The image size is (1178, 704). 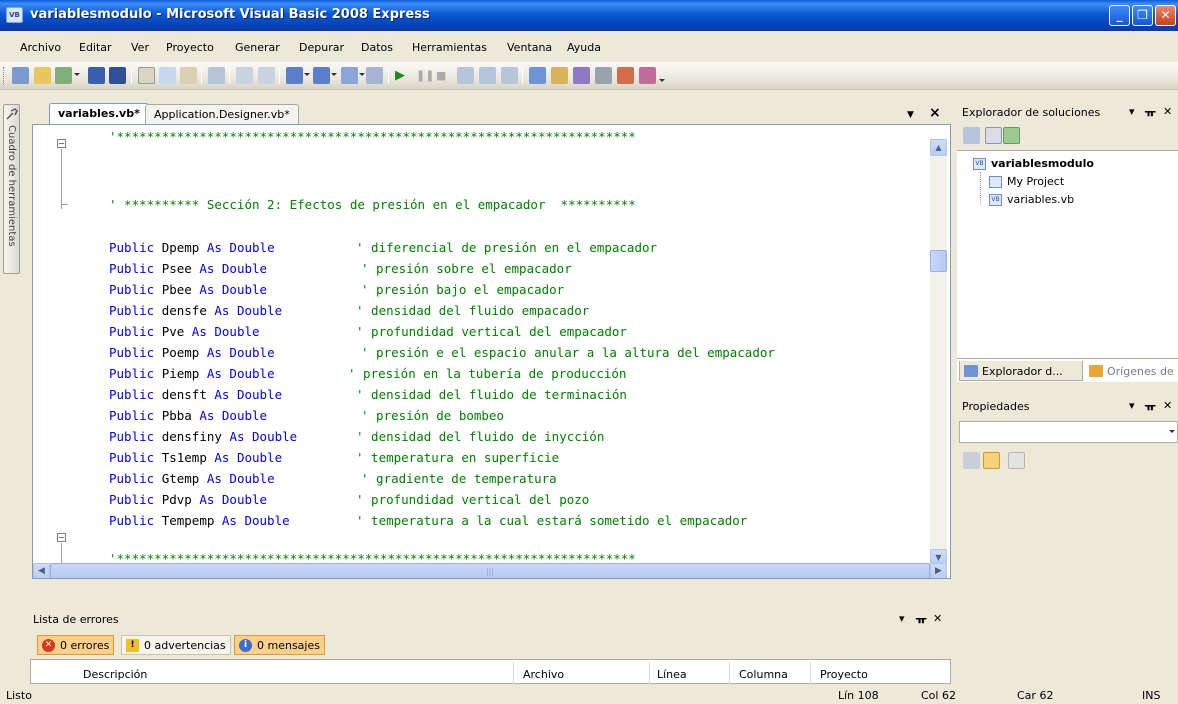 What do you see at coordinates (584, 47) in the screenshot?
I see `menu-ayuda: Ayuda` at bounding box center [584, 47].